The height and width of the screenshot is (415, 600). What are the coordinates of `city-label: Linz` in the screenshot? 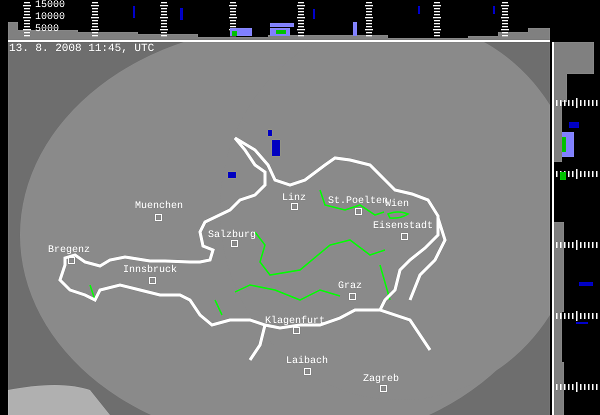 It's located at (294, 198).